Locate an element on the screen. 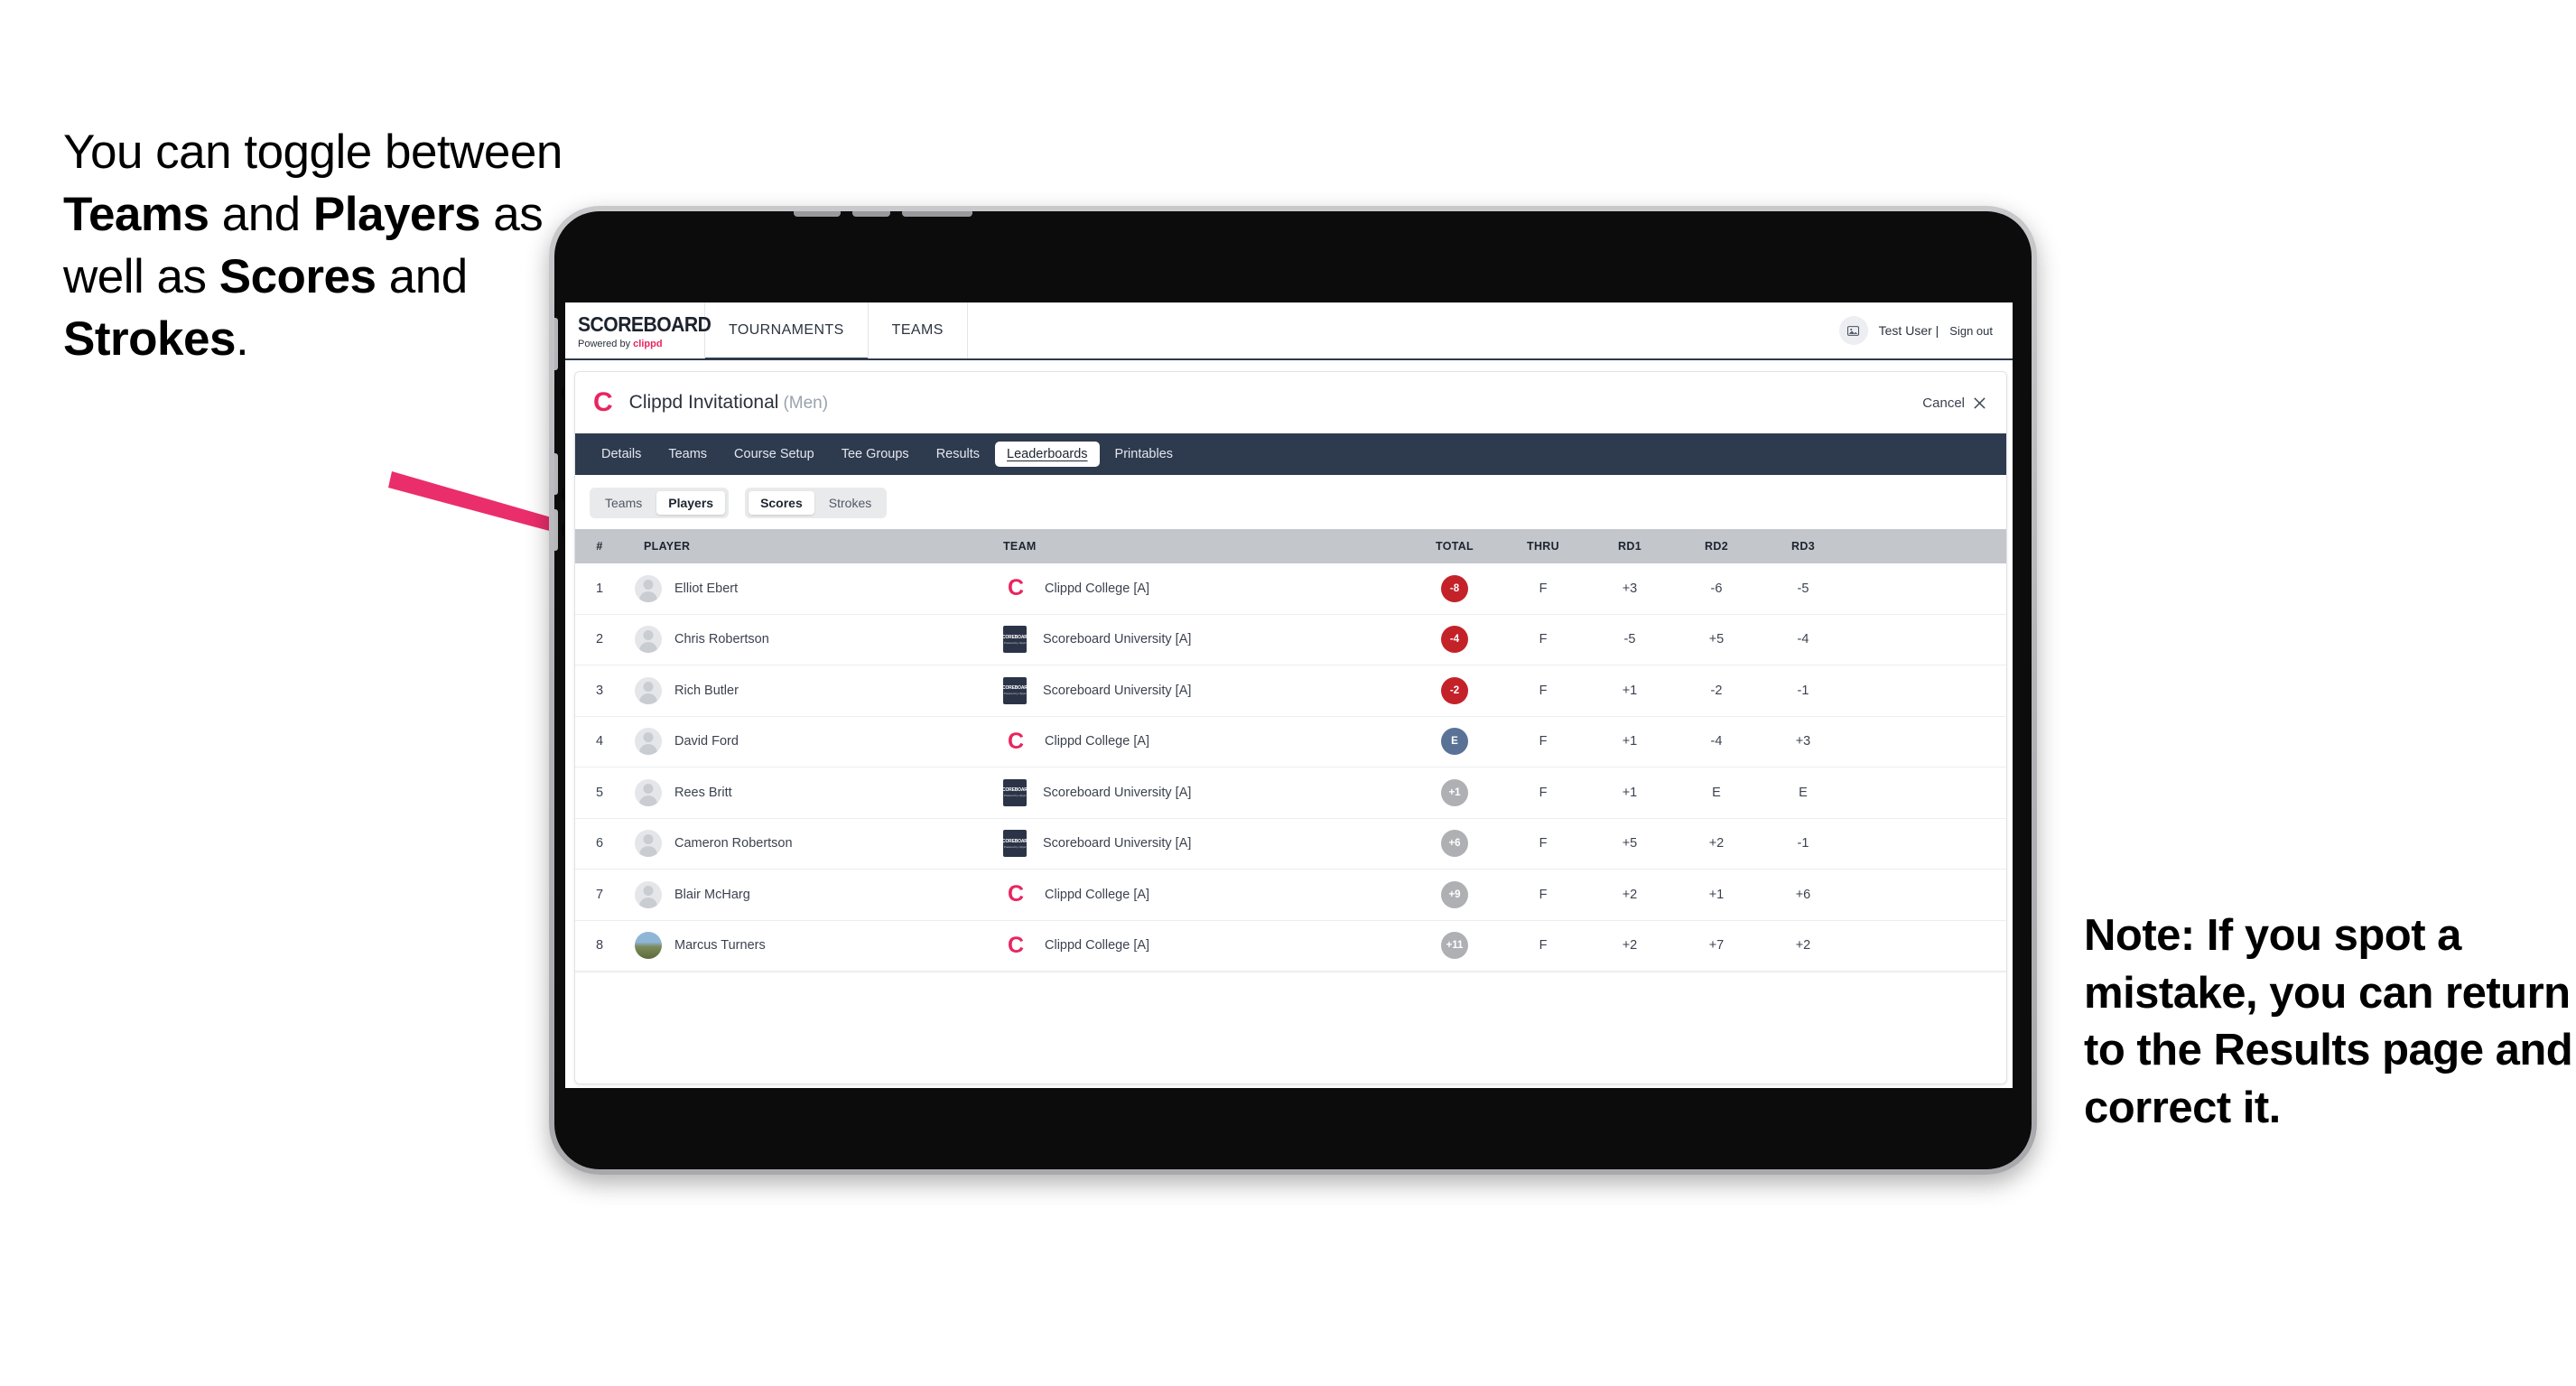 The width and height of the screenshot is (2576, 1386). column-header-rank: # is located at coordinates (599, 546).